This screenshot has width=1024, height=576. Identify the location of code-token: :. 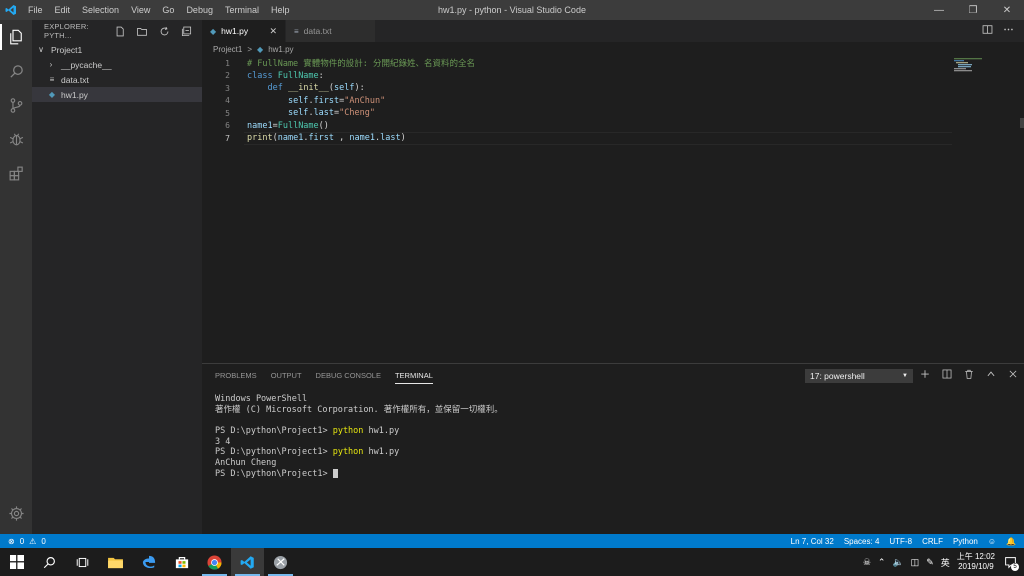
(321, 75).